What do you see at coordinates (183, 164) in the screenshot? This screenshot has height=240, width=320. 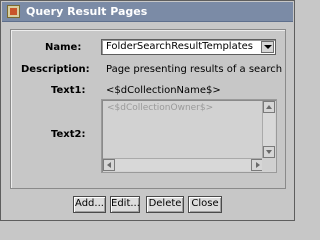 I see `horizontal-scrollbar` at bounding box center [183, 164].